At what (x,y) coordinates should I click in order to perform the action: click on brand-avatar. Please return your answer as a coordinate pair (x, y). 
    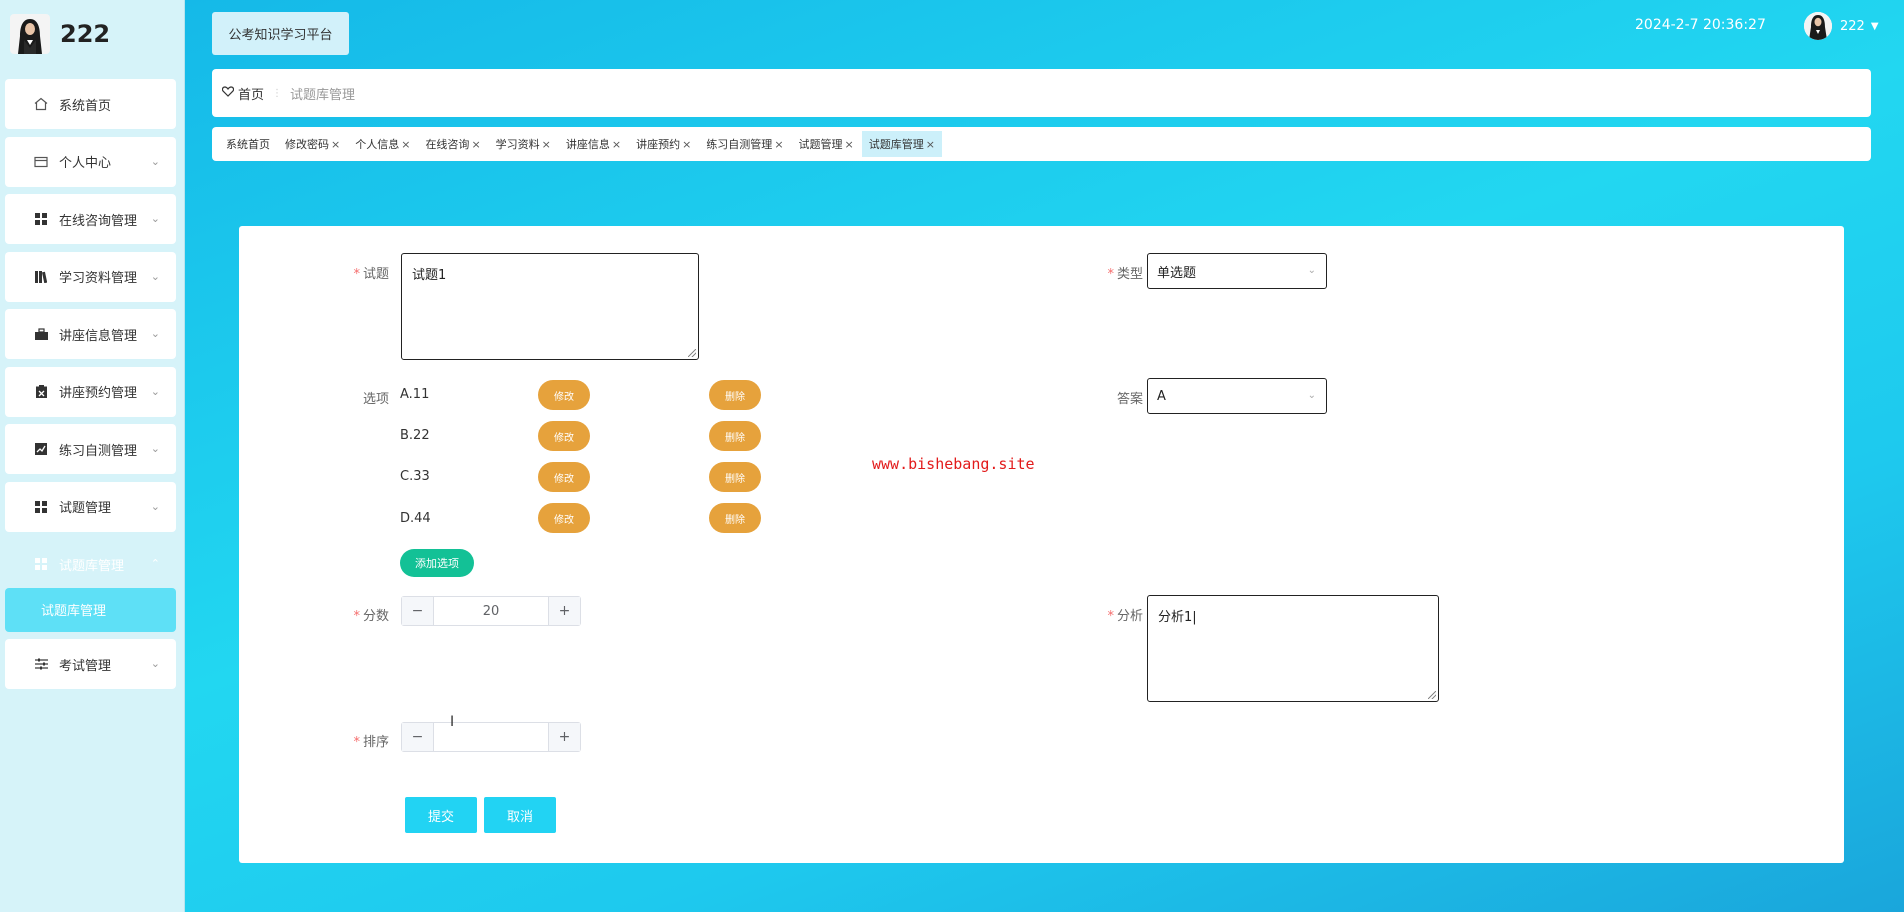
    Looking at the image, I should click on (30, 34).